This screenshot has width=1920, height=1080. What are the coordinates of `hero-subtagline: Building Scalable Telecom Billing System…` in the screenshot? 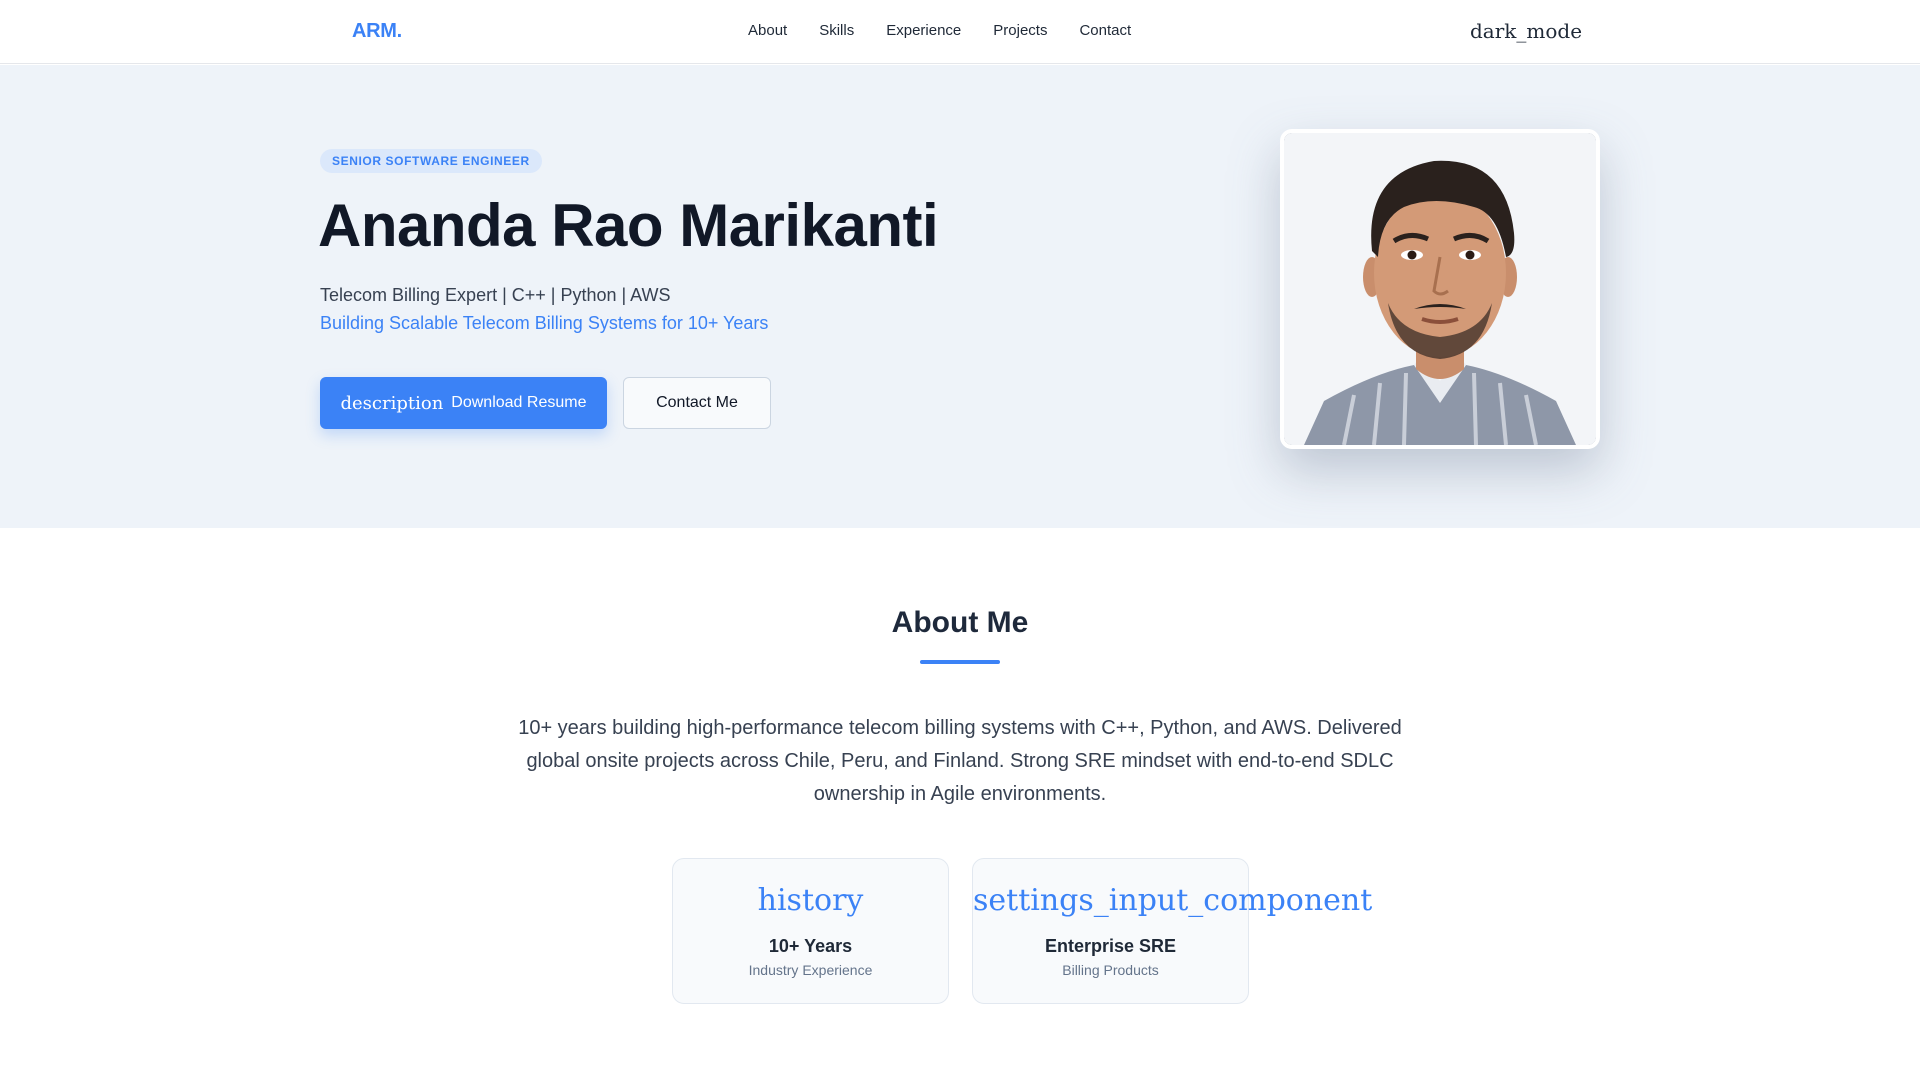 It's located at (544, 323).